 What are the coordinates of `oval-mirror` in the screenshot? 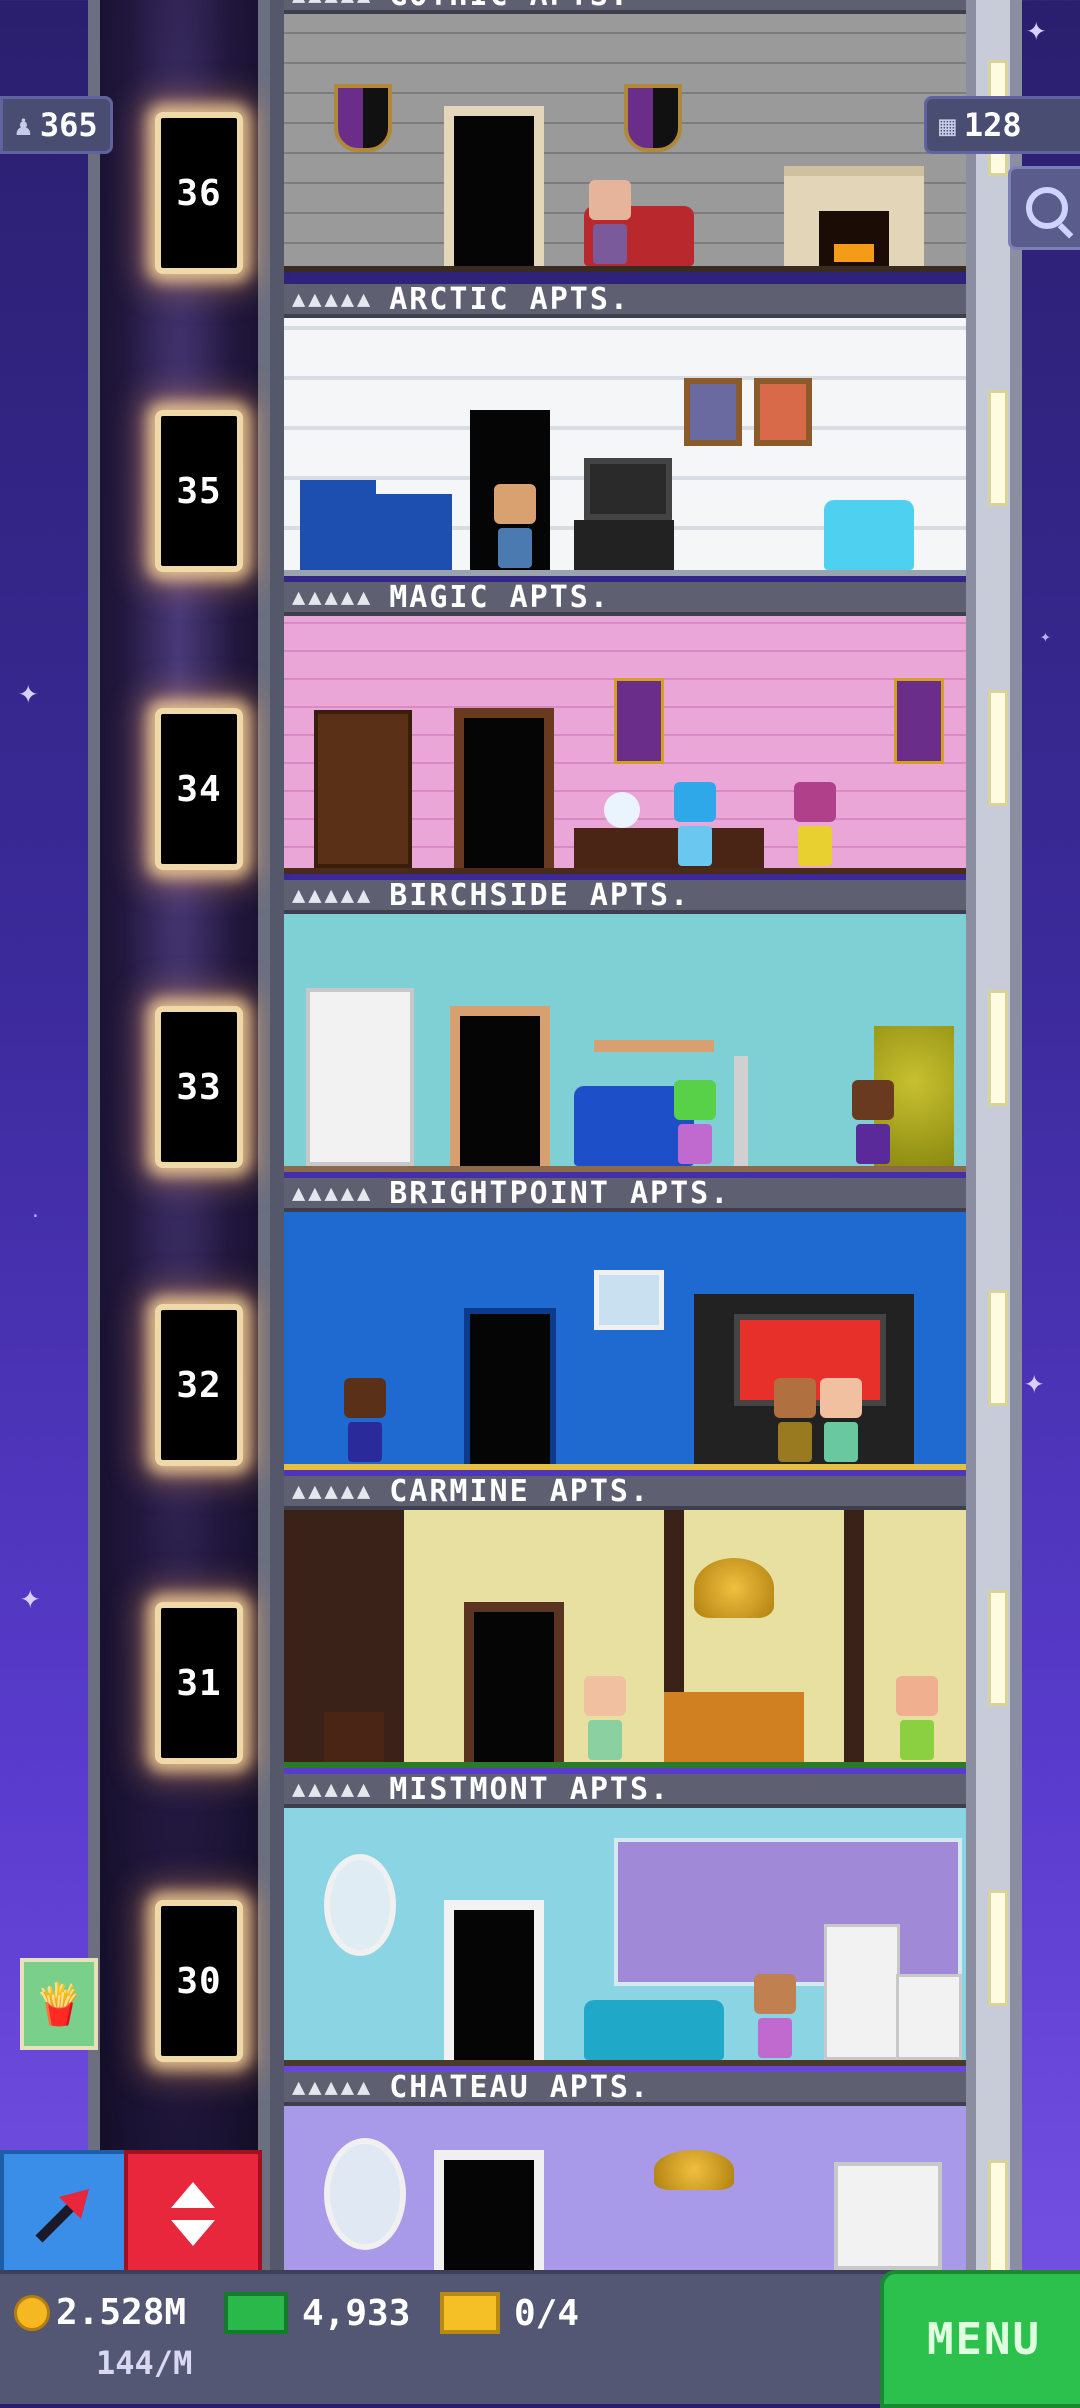 It's located at (365, 2194).